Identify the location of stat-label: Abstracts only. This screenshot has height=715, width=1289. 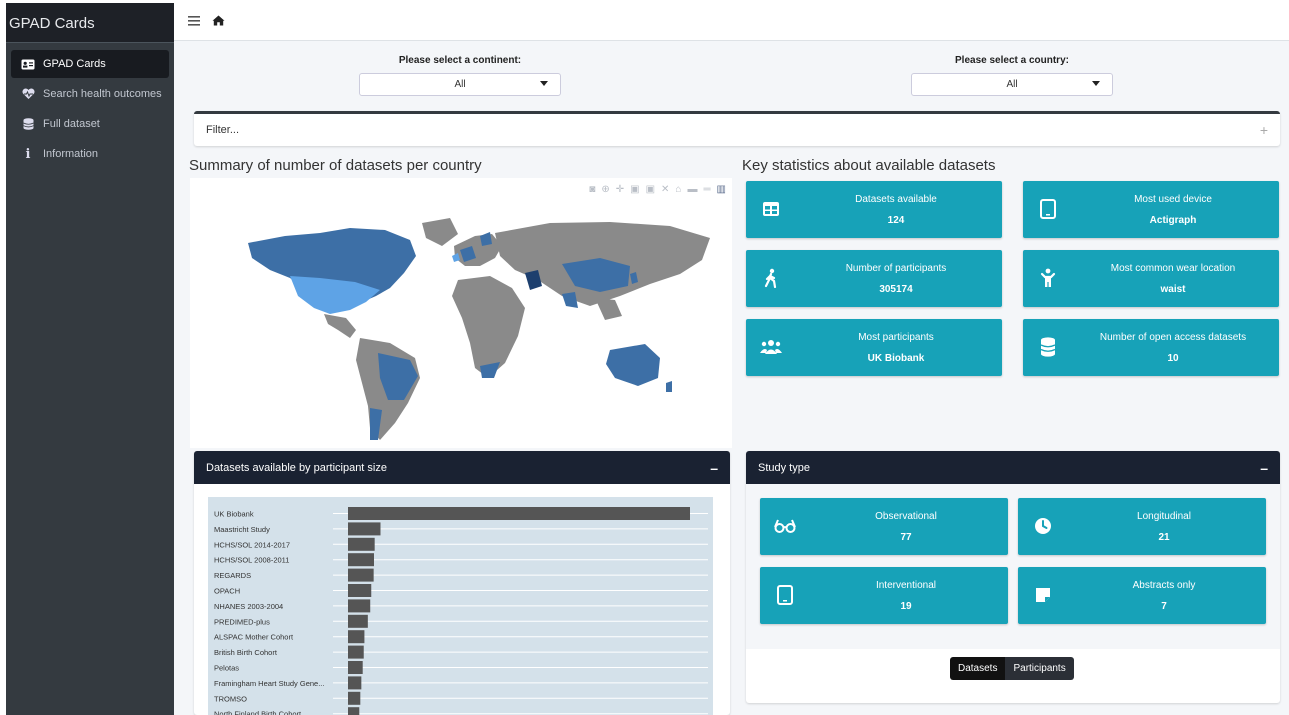
(1164, 585).